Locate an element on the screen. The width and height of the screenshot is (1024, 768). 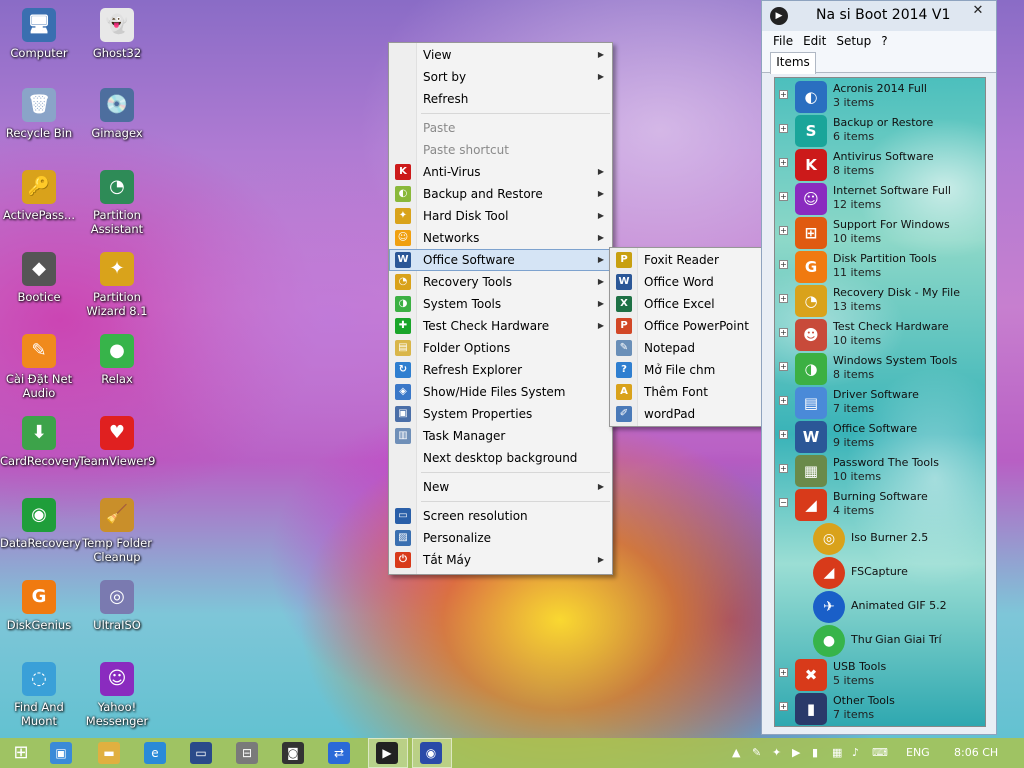
tree-node-support-for-windows: + ⊞ Support For Windows 10 items is located at coordinates (880, 233).